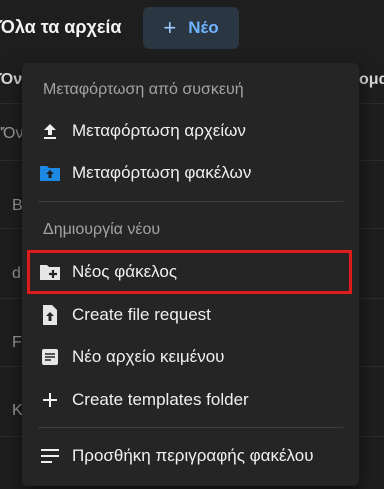 This screenshot has width=384, height=489. Describe the element at coordinates (203, 27) in the screenshot. I see `new-button-label: Νέο` at that location.